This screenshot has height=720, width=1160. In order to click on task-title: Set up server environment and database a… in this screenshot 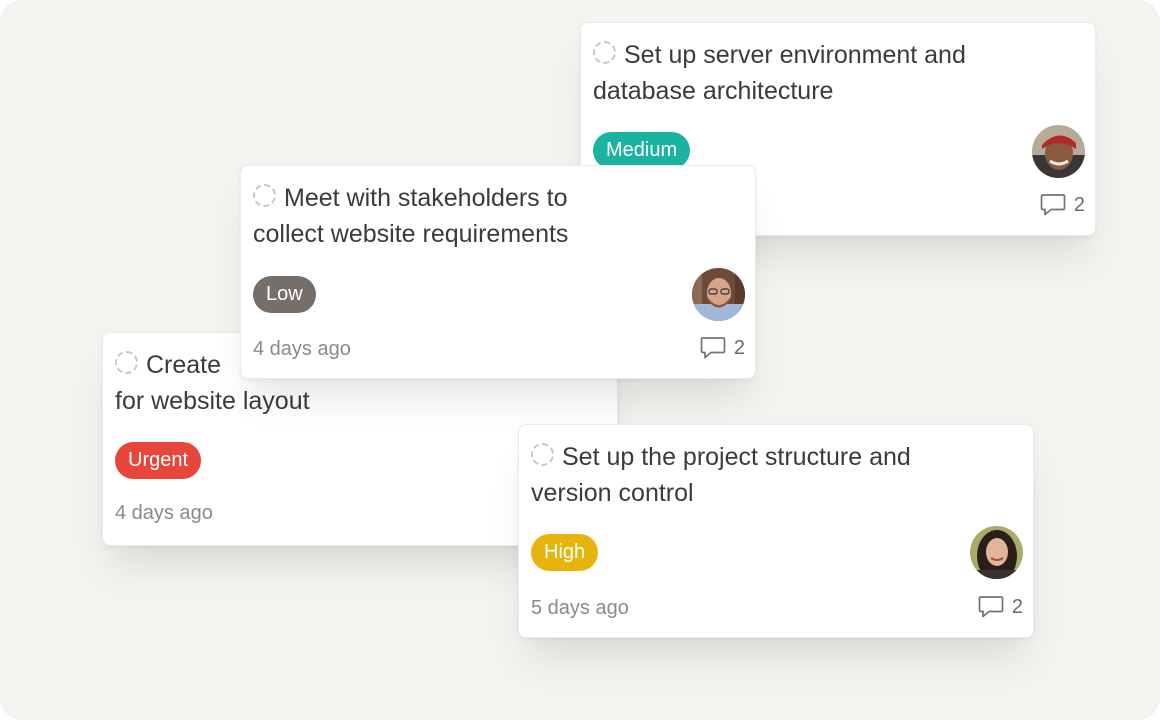, I will do `click(814, 73)`.